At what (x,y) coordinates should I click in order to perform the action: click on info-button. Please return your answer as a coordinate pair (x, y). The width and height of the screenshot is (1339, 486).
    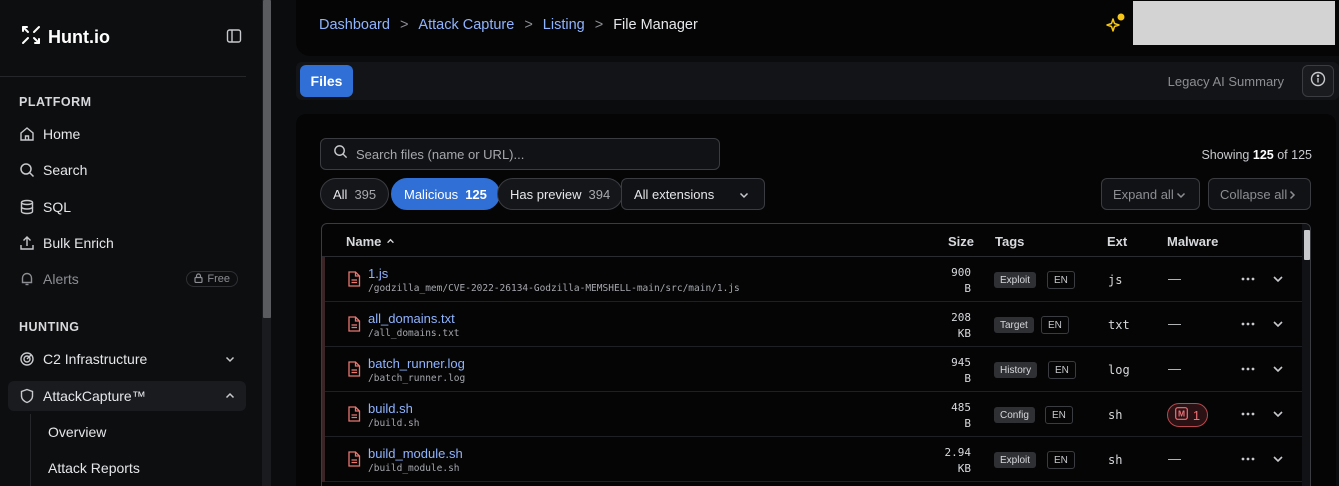
    Looking at the image, I should click on (1318, 81).